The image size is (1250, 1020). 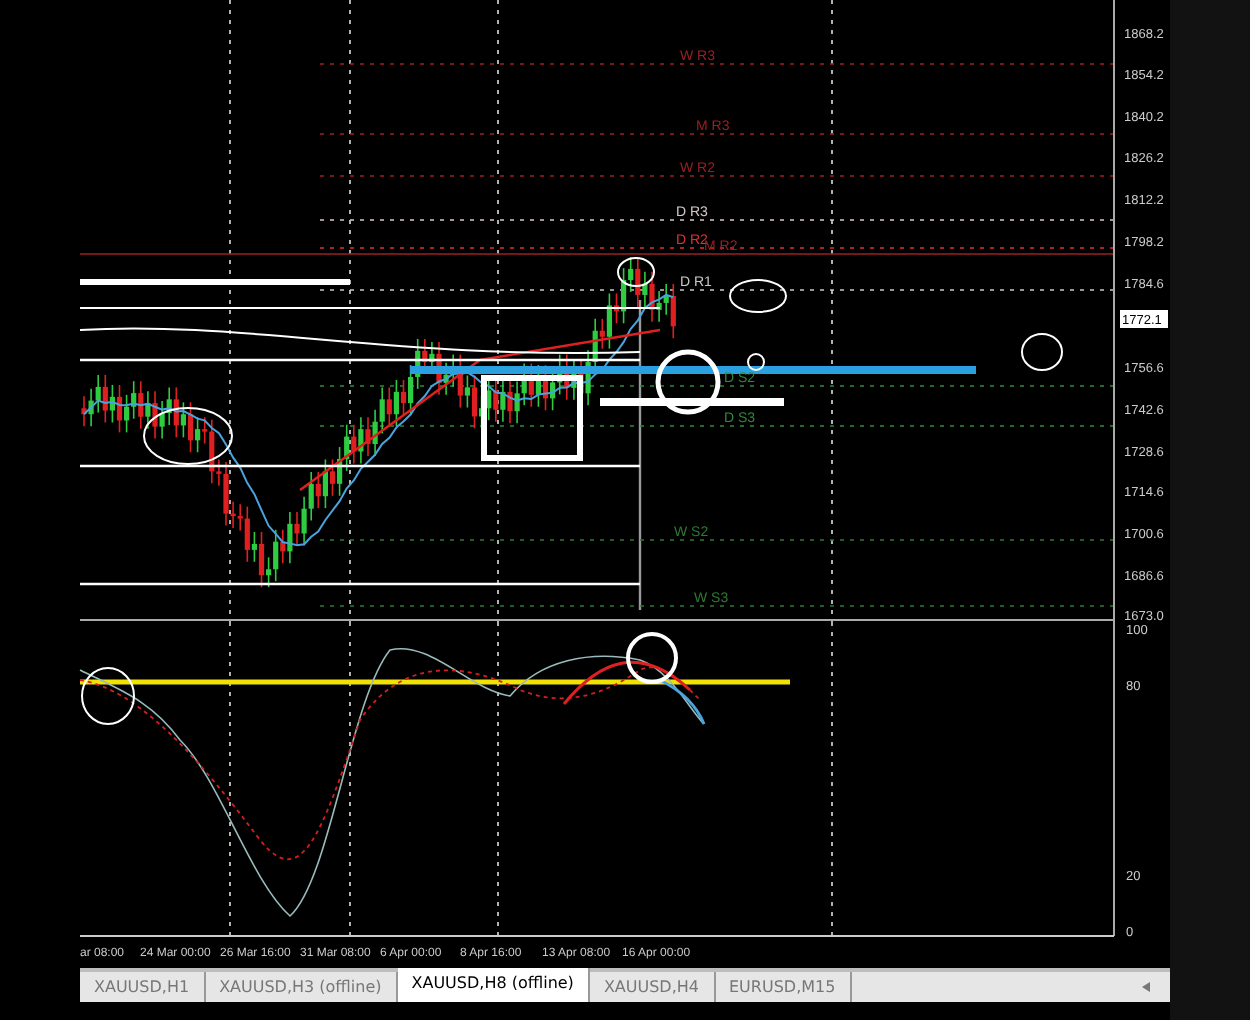 What do you see at coordinates (1146, 987) in the screenshot?
I see `scroll-left-icon` at bounding box center [1146, 987].